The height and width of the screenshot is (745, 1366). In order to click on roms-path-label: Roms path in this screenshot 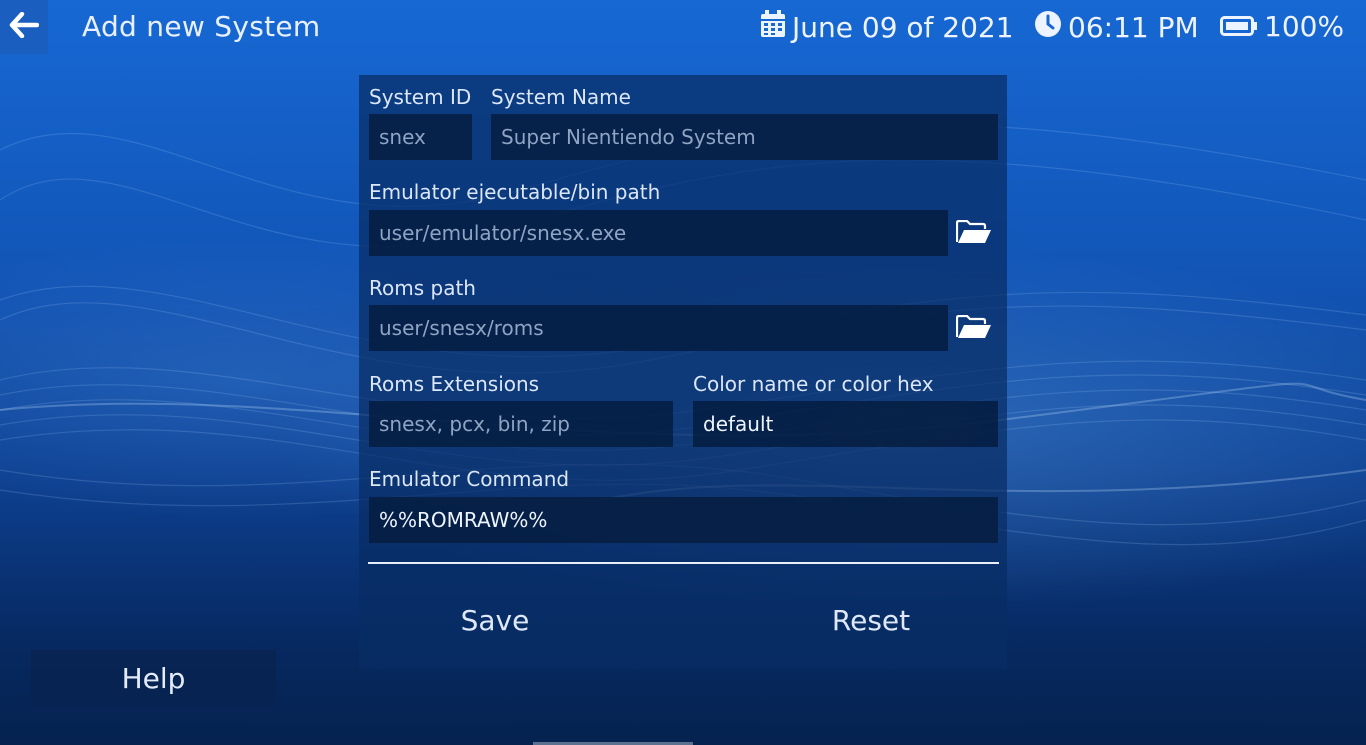, I will do `click(422, 288)`.